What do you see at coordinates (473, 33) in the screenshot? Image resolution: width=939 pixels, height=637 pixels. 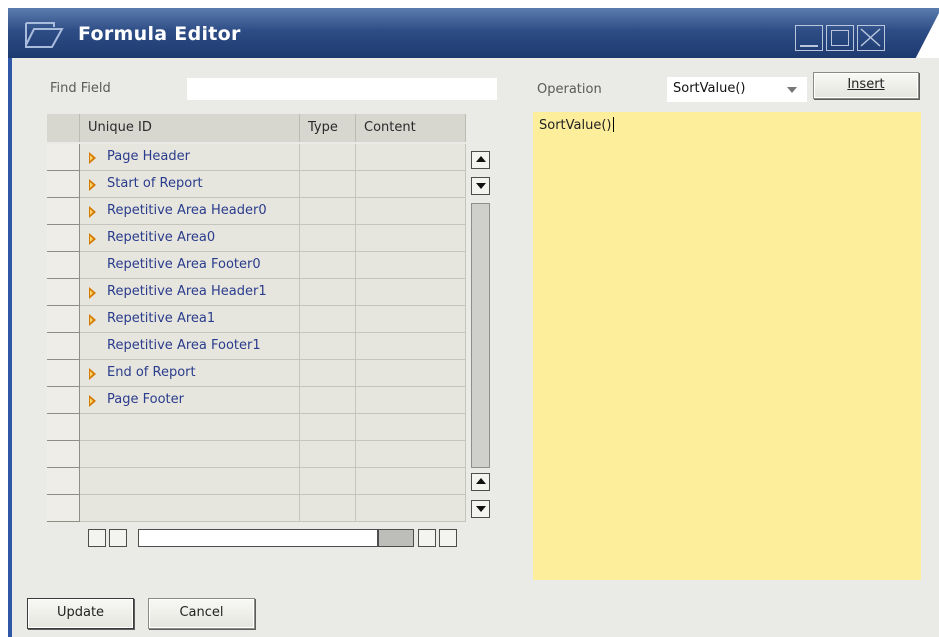 I see `title-bar: Formula Editor` at bounding box center [473, 33].